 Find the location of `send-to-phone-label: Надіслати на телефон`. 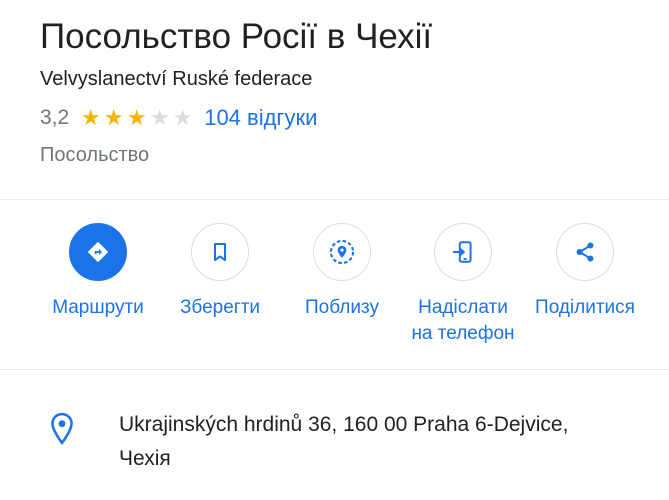

send-to-phone-label: Надіслати на телефон is located at coordinates (462, 321).